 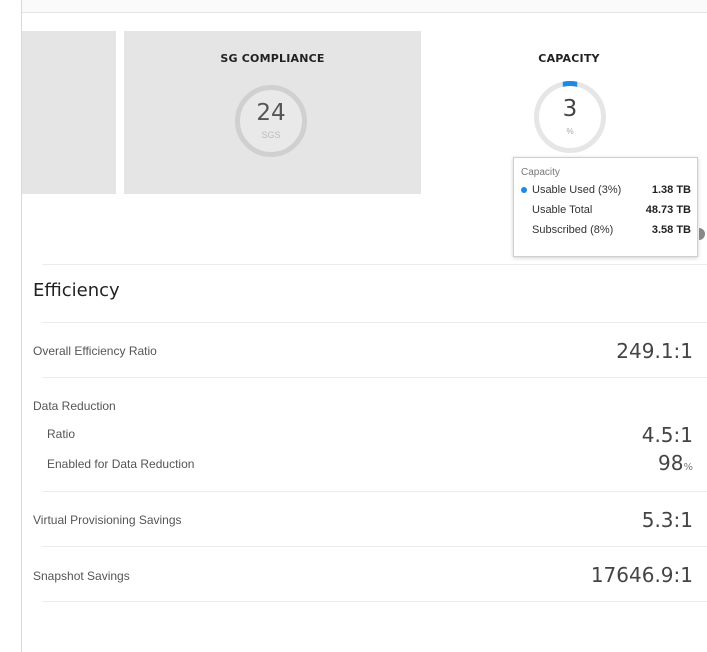 I want to click on tile-partial-left, so click(x=69, y=112).